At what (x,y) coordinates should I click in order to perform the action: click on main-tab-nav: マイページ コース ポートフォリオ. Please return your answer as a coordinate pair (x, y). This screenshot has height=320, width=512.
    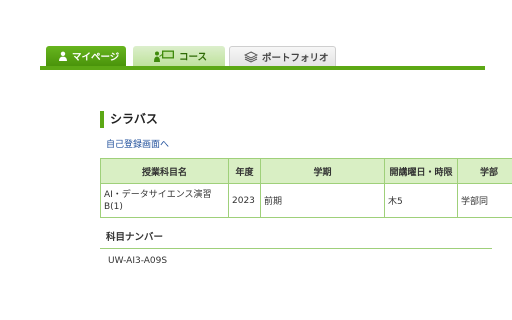
    Looking at the image, I should click on (256, 55).